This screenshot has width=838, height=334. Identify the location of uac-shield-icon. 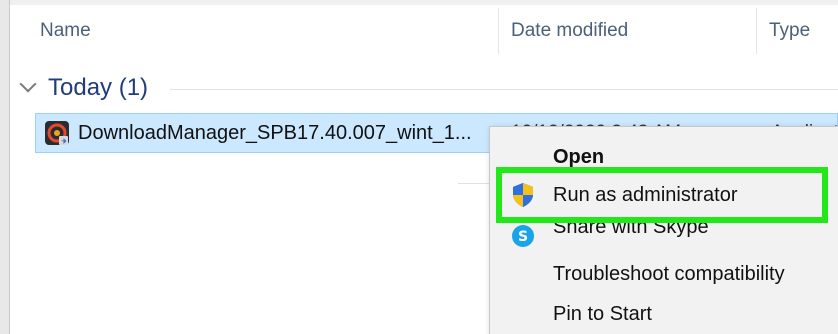
(523, 195).